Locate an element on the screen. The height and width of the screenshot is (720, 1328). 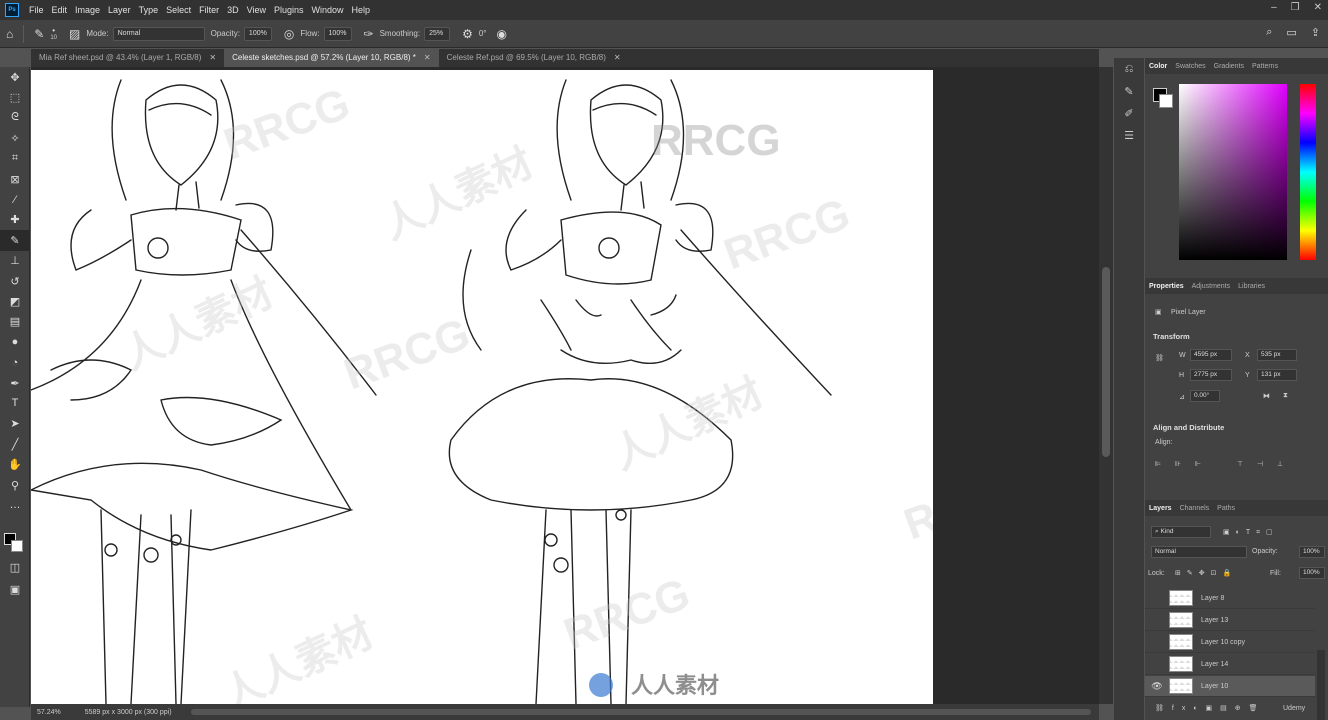
zoom-tool-icon: ⚲ is located at coordinates (15, 485).